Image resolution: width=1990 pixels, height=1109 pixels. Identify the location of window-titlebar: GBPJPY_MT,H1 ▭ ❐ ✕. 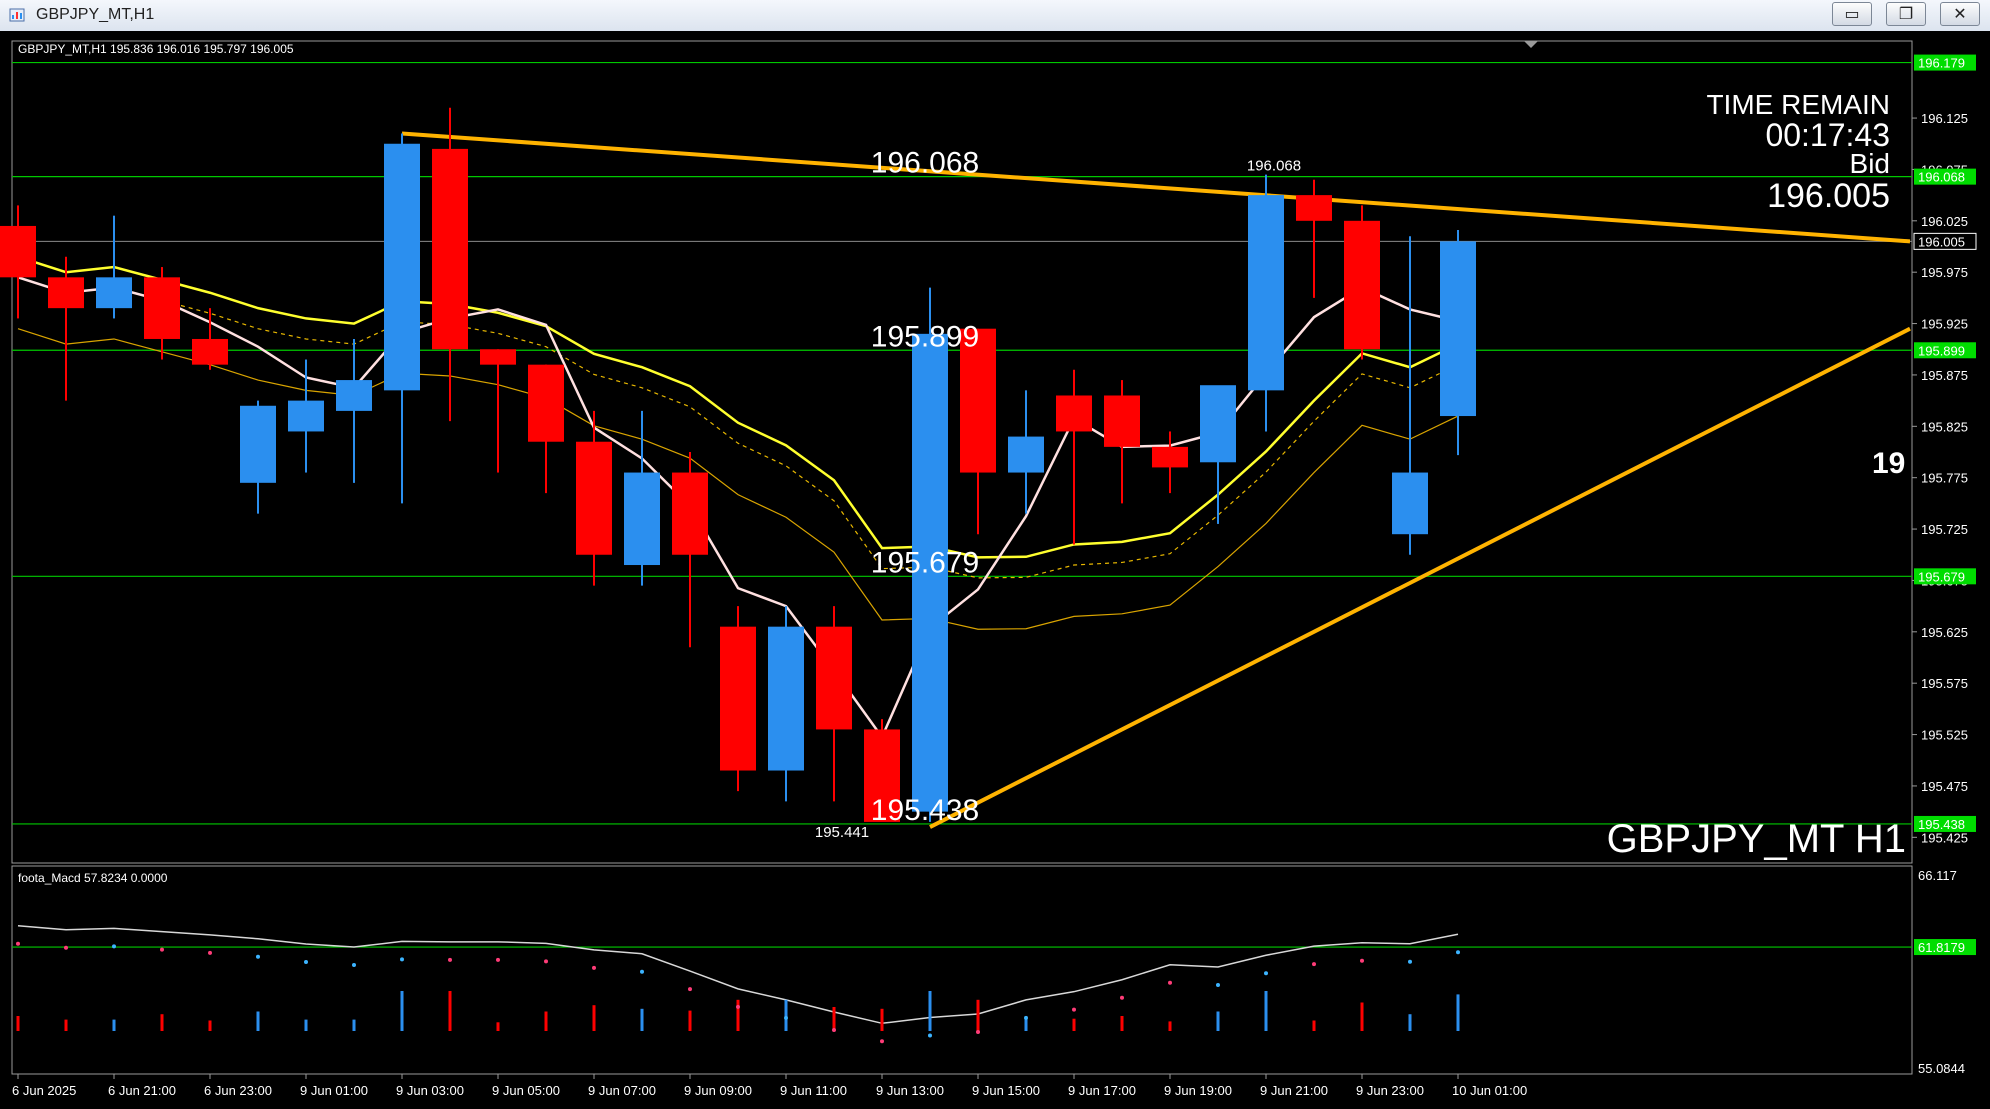
(995, 16).